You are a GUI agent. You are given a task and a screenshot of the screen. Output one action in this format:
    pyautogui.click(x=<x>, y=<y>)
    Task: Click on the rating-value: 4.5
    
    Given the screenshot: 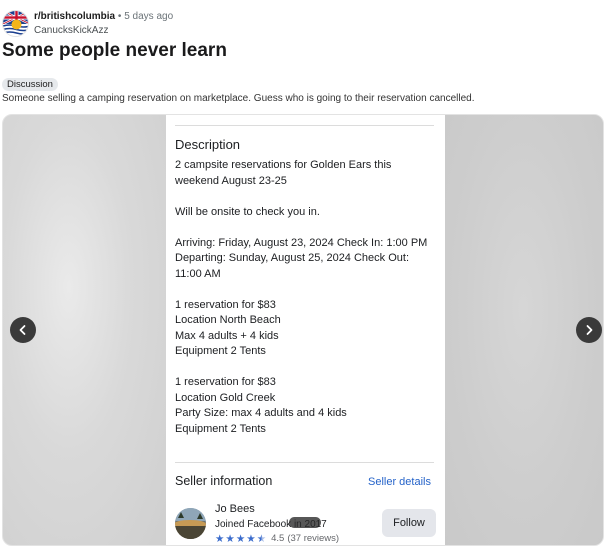 What is the action you would take?
    pyautogui.click(x=278, y=538)
    